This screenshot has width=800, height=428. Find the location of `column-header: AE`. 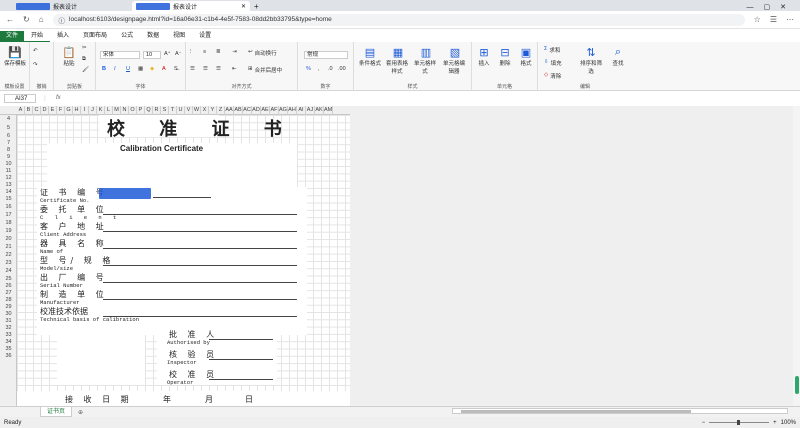

column-header: AE is located at coordinates (265, 110).